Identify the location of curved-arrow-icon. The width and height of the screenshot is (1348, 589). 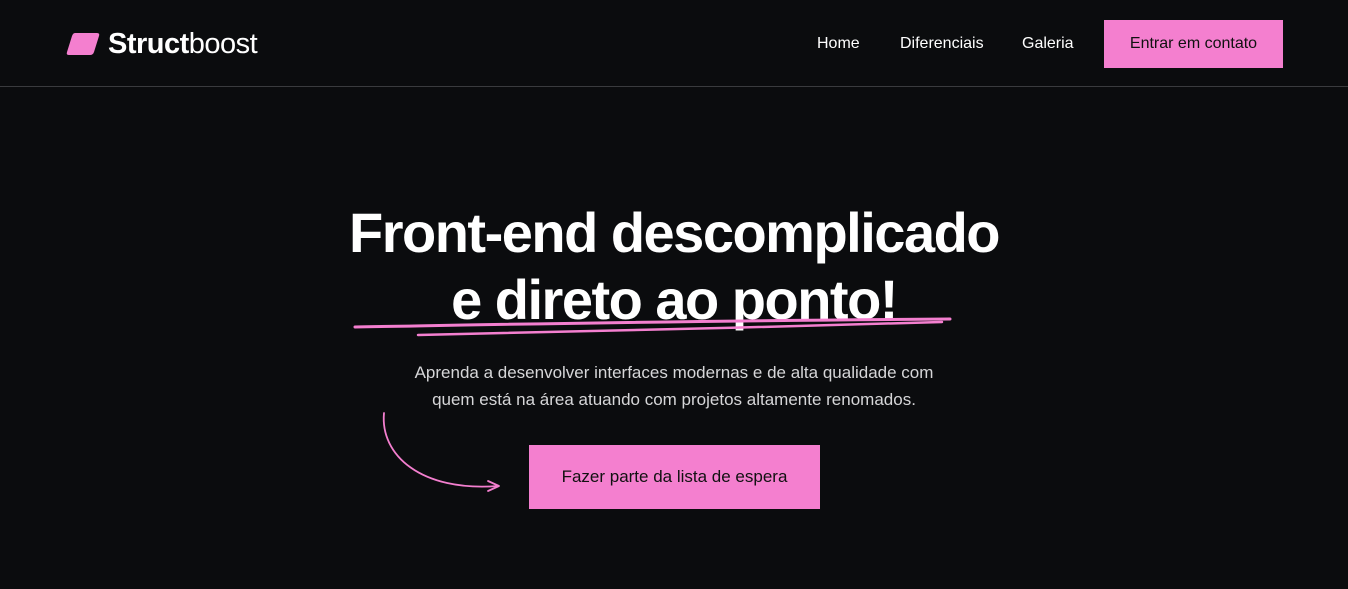
(441, 452).